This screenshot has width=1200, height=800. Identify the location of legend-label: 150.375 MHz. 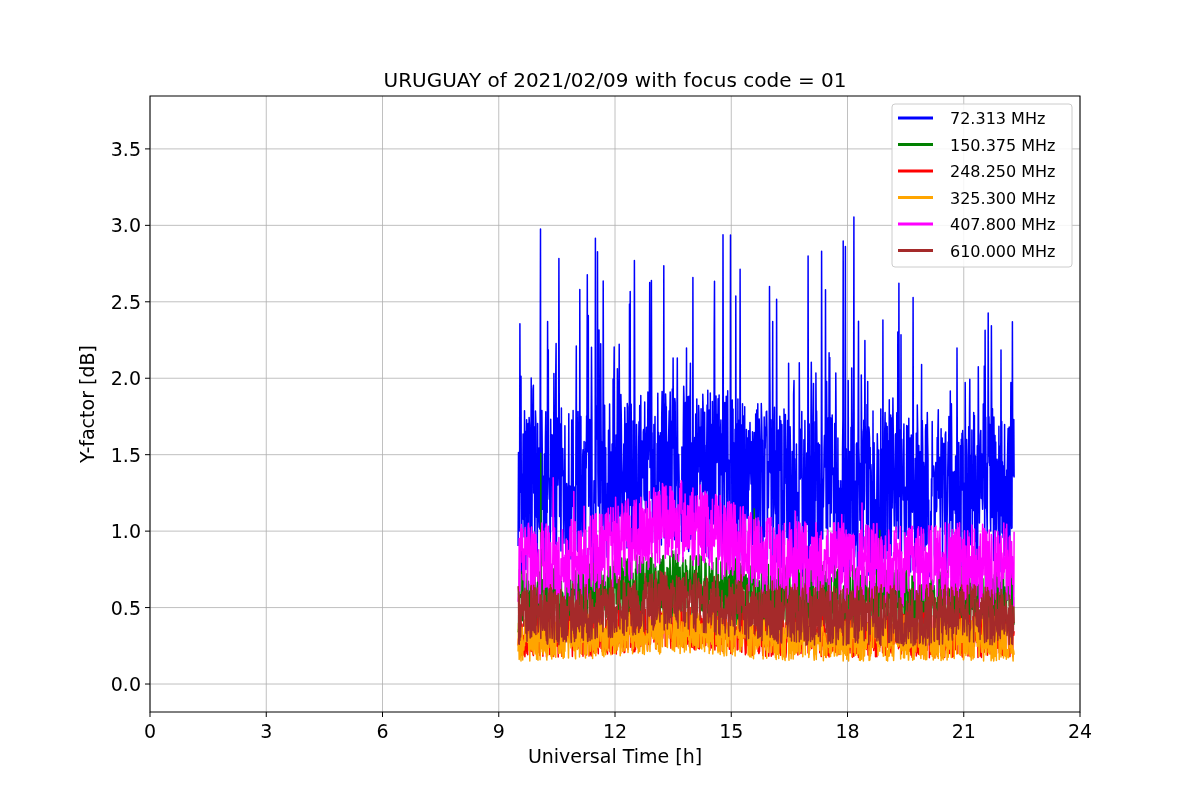
(1003, 145).